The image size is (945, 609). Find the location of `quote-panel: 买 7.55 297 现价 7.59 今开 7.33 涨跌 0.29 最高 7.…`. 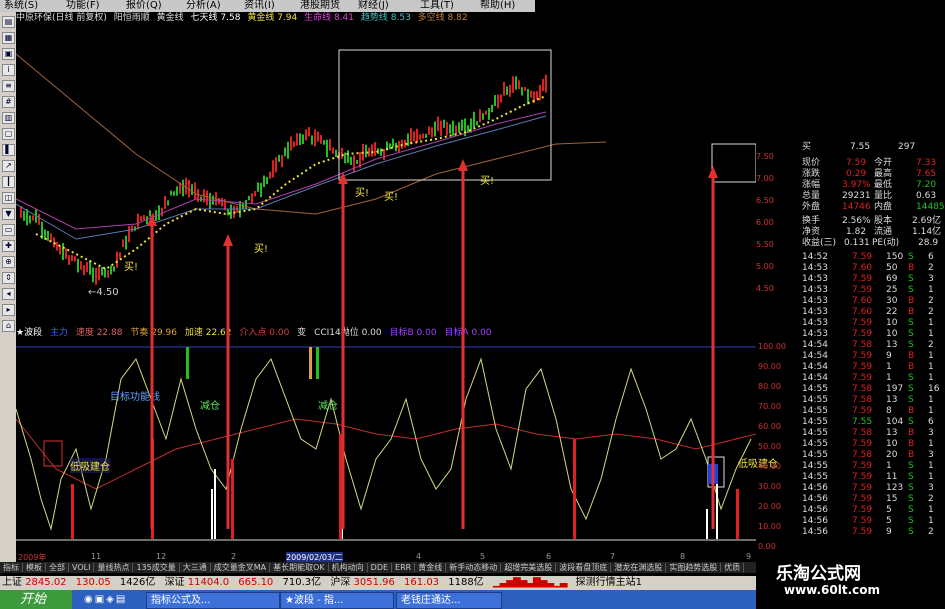

quote-panel: 买 7.55 297 现价 7.59 今开 7.33 涨跌 0.29 最高 7.… is located at coordinates (857, 340).